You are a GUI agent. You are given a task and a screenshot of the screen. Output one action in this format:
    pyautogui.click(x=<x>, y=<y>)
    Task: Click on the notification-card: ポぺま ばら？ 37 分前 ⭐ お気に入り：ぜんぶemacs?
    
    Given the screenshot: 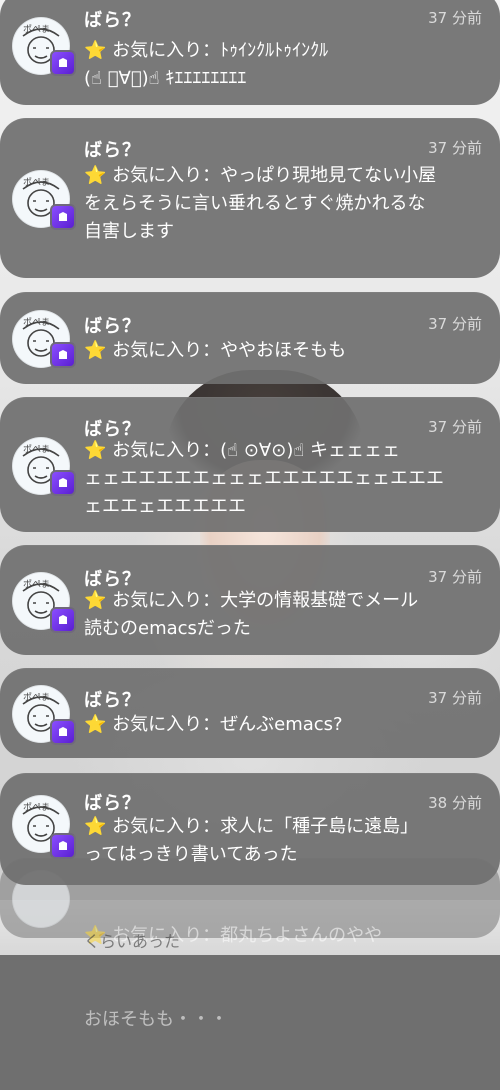 What is the action you would take?
    pyautogui.click(x=250, y=713)
    